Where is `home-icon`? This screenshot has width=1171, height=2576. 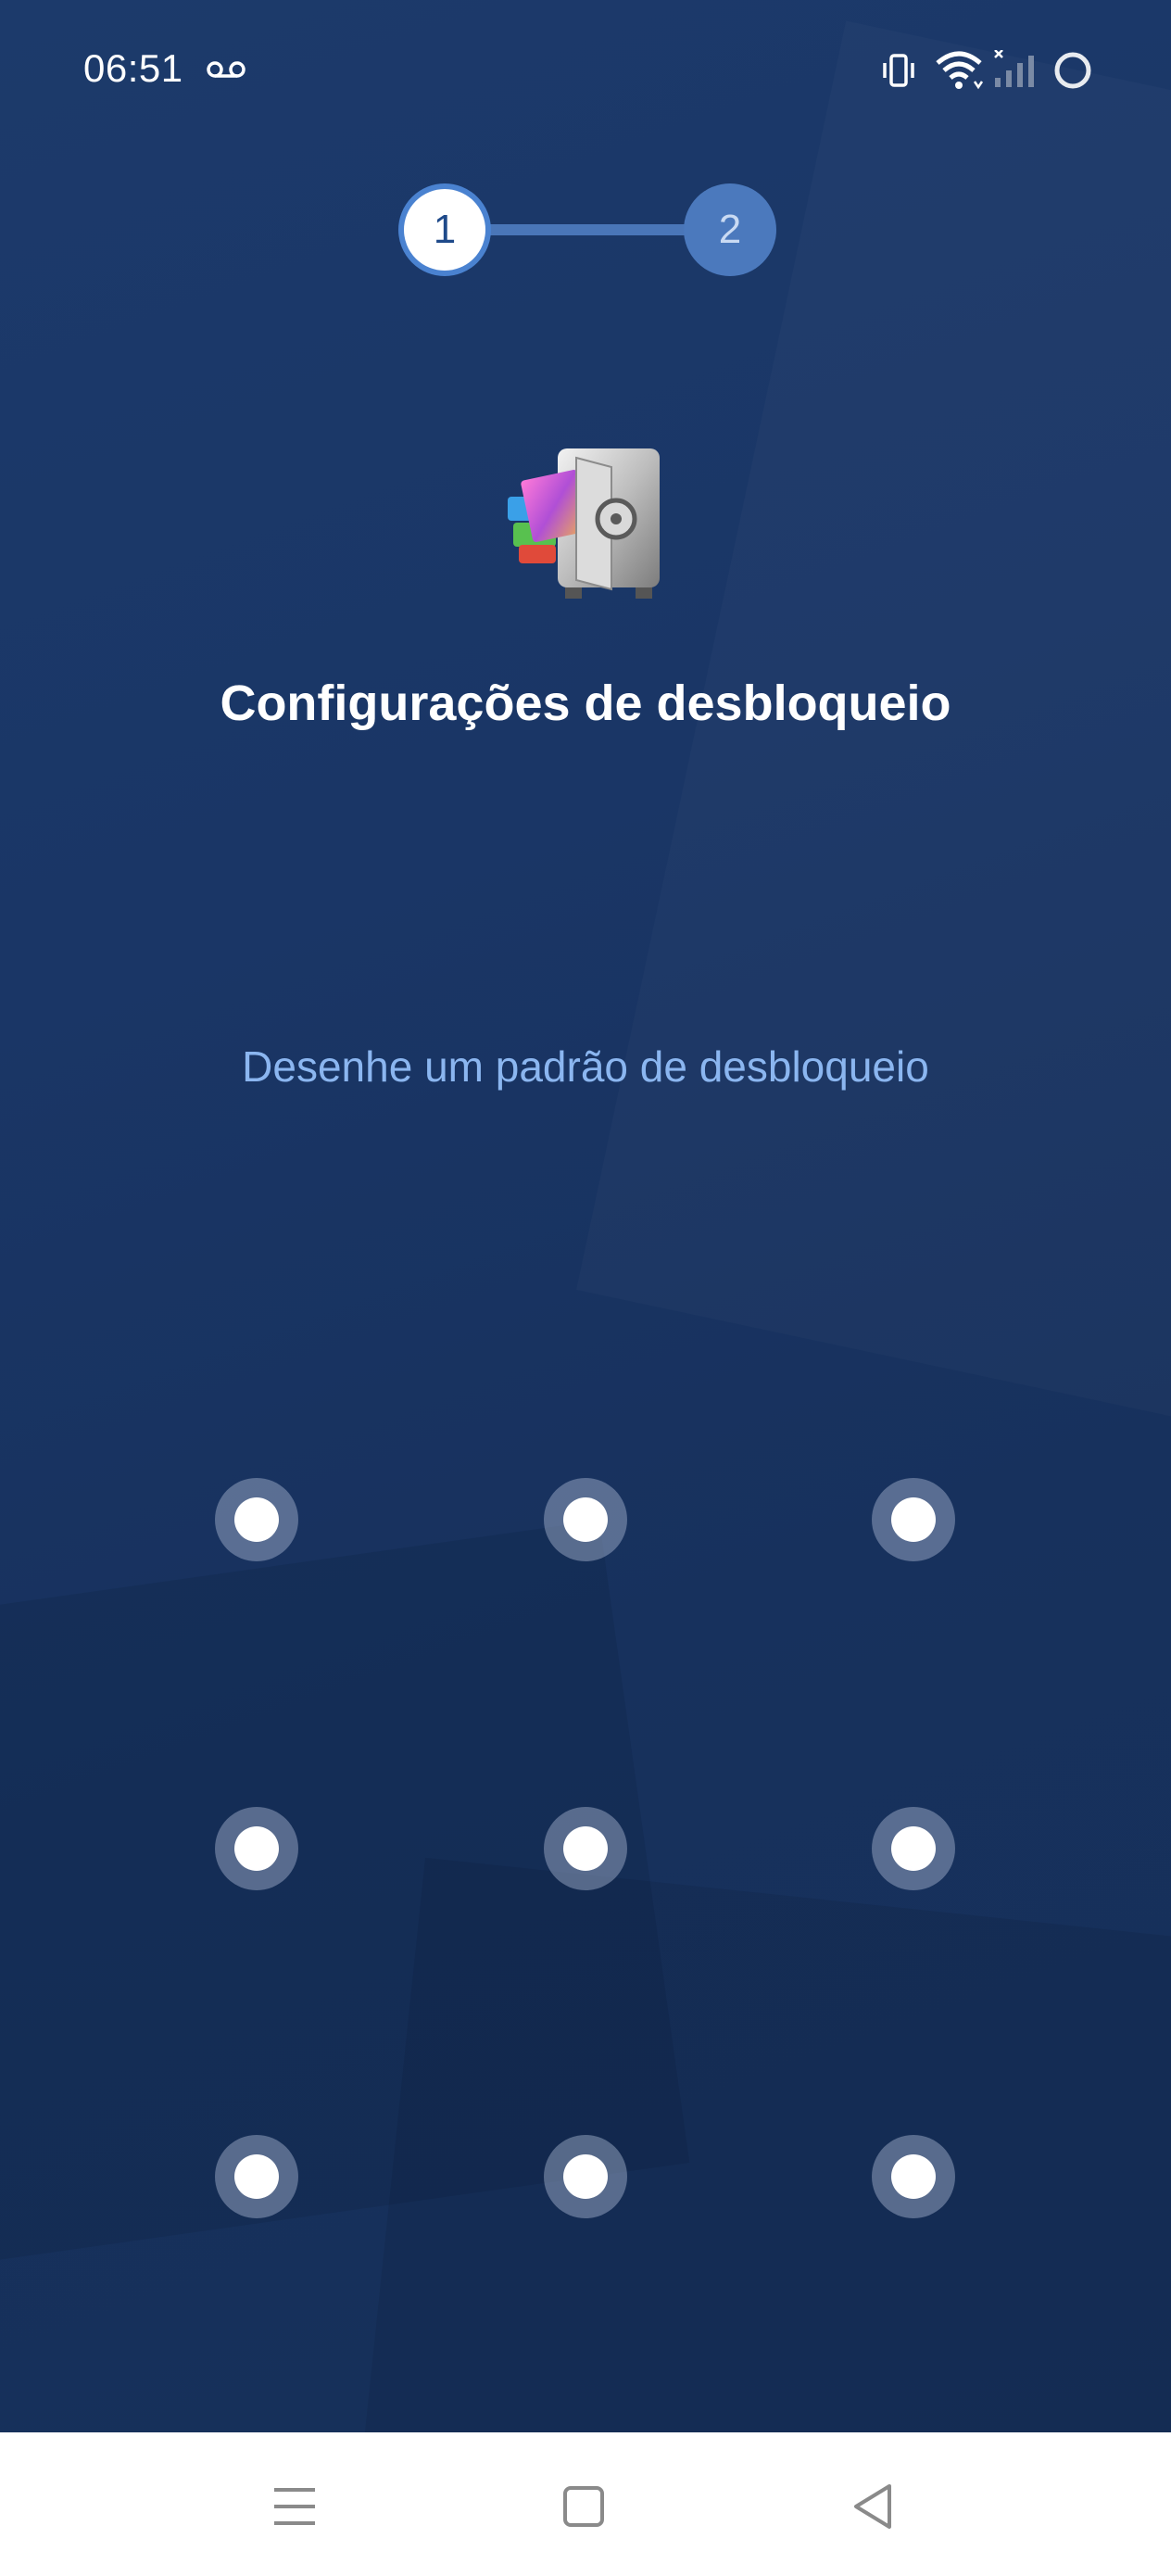 home-icon is located at coordinates (584, 2506).